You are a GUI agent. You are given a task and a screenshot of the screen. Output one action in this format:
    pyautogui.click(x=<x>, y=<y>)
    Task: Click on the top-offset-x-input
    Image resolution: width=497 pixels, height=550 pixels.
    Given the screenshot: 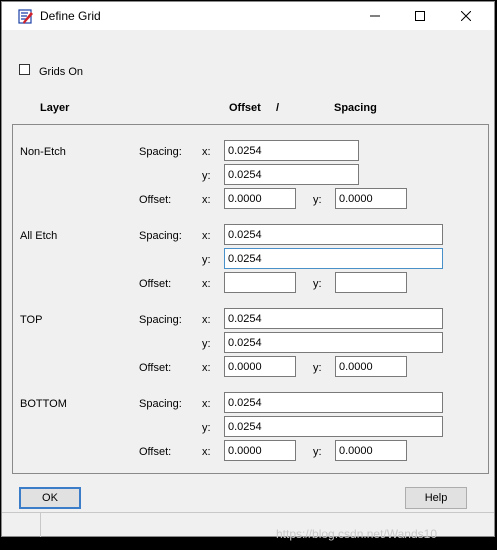 What is the action you would take?
    pyautogui.click(x=260, y=366)
    